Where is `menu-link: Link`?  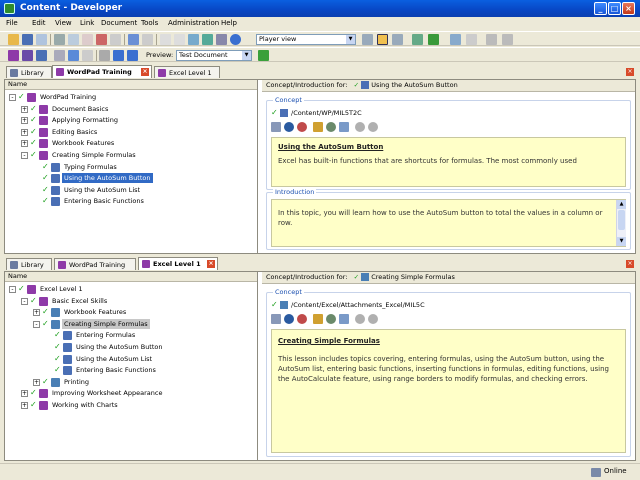
menu-link: Link is located at coordinates (87, 23).